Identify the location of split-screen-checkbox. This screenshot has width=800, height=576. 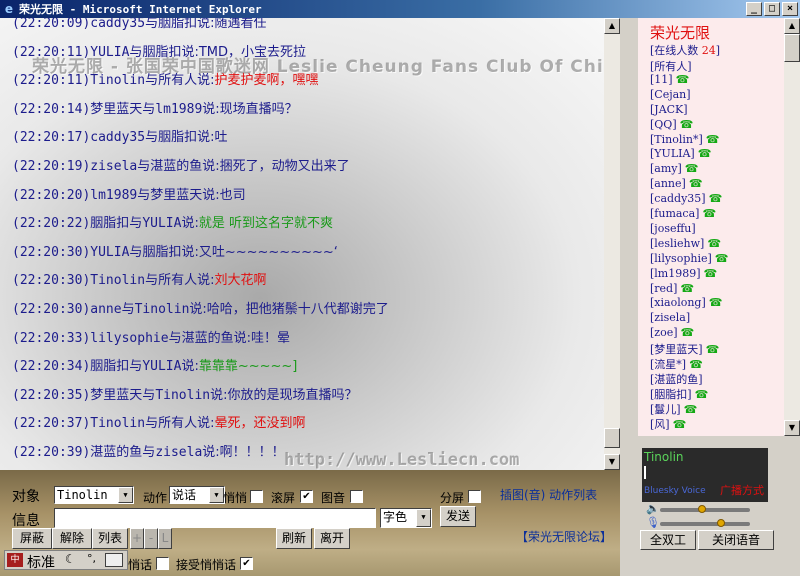
(474, 496).